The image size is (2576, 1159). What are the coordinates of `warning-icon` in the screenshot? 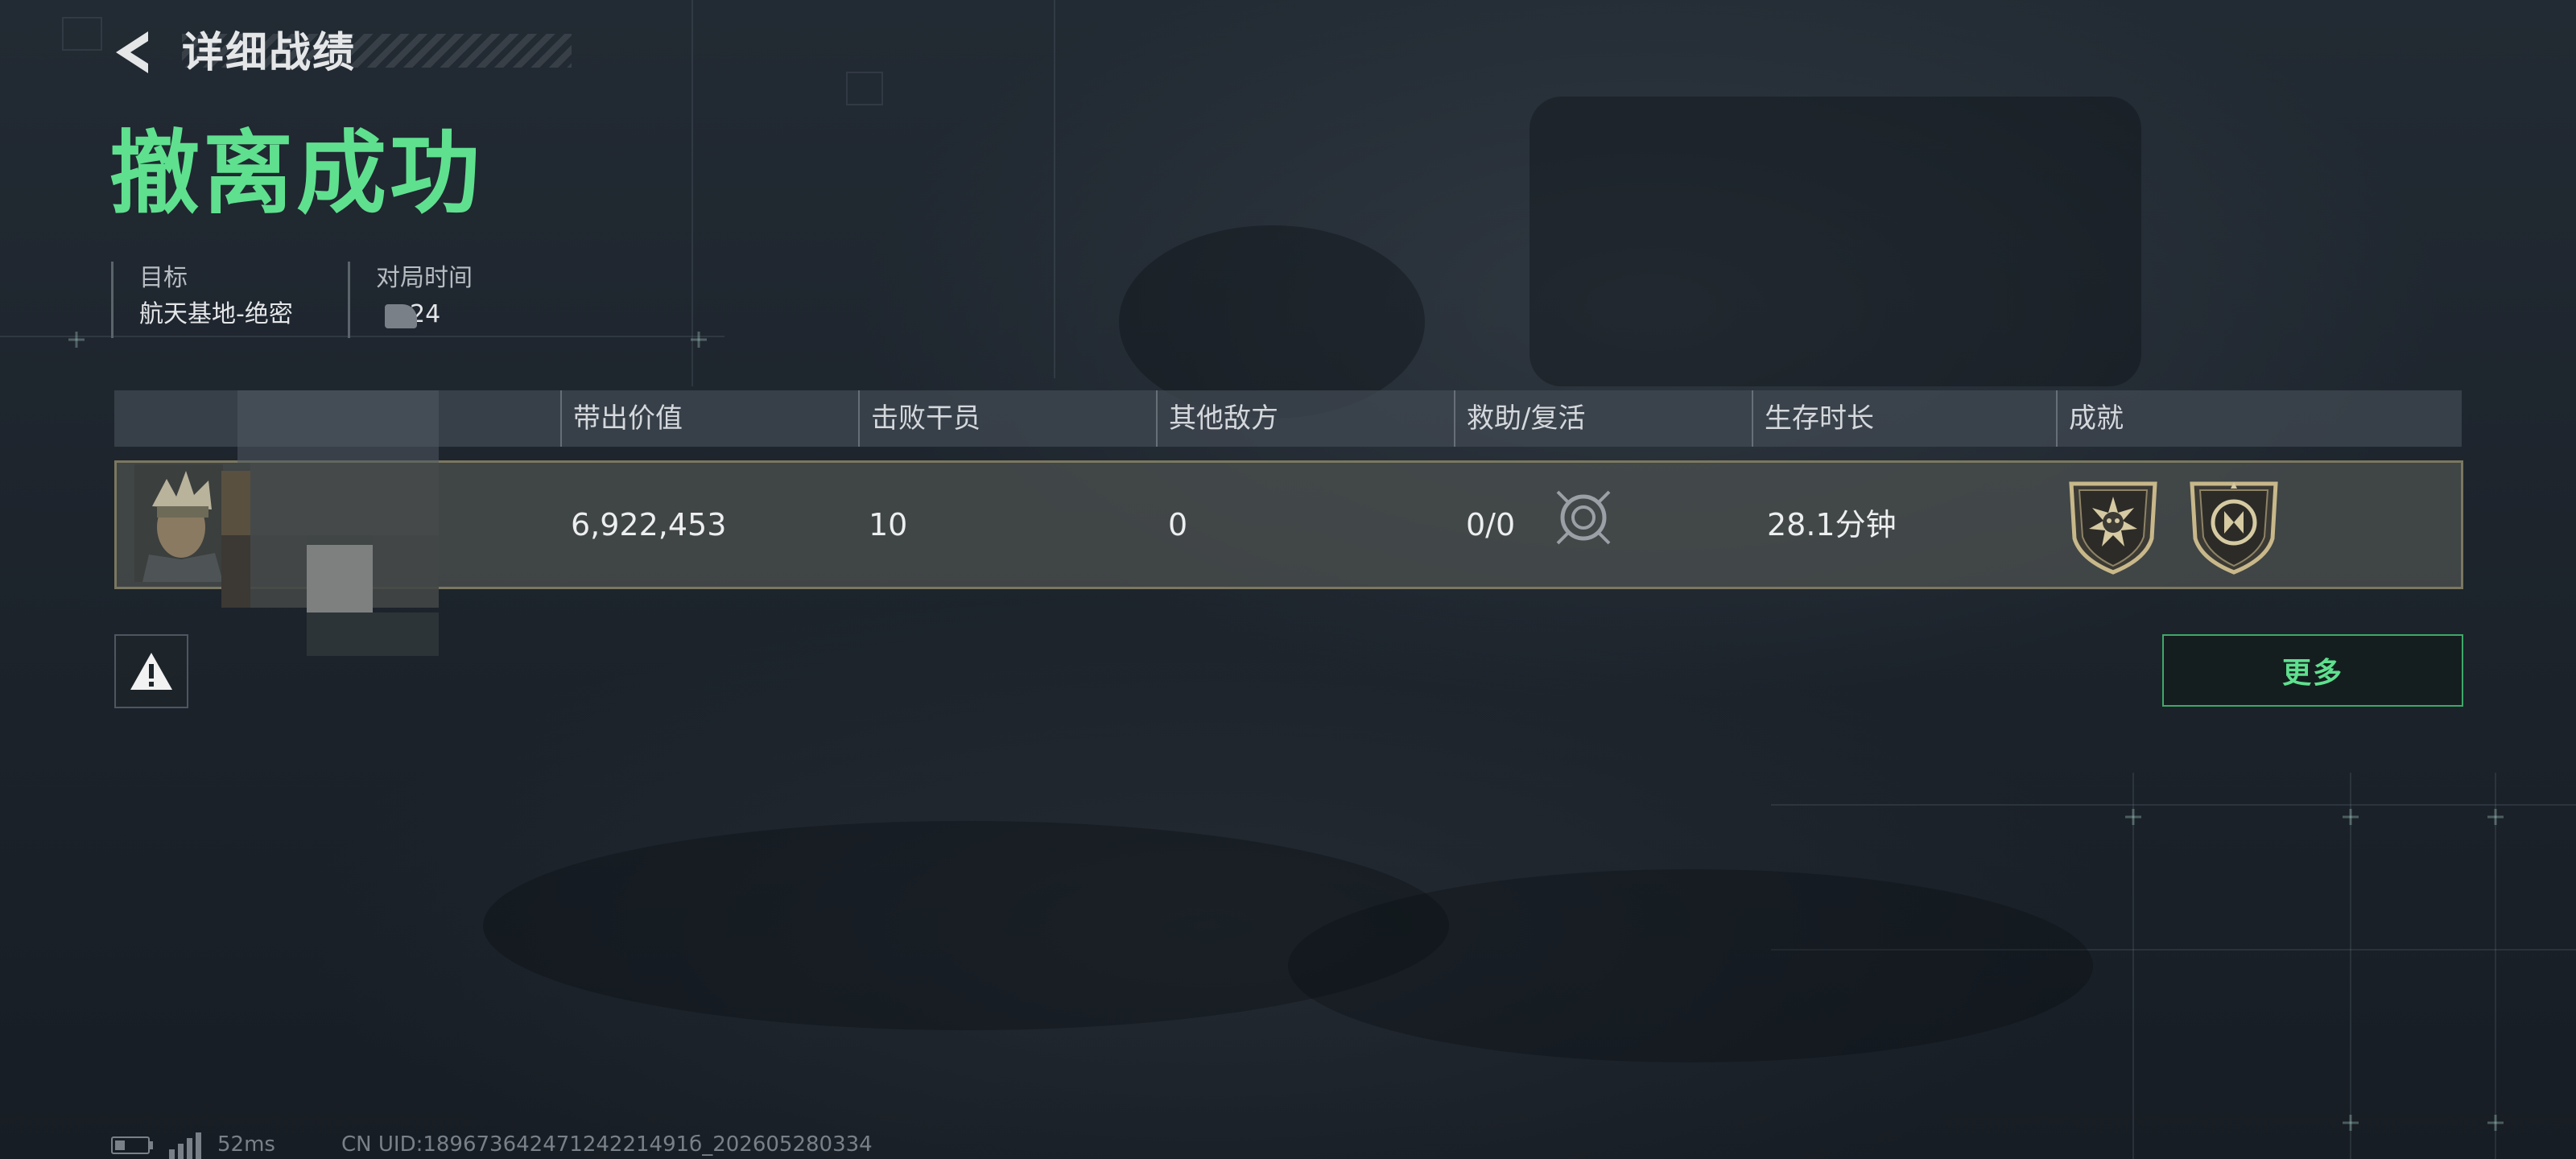 It's located at (151, 671).